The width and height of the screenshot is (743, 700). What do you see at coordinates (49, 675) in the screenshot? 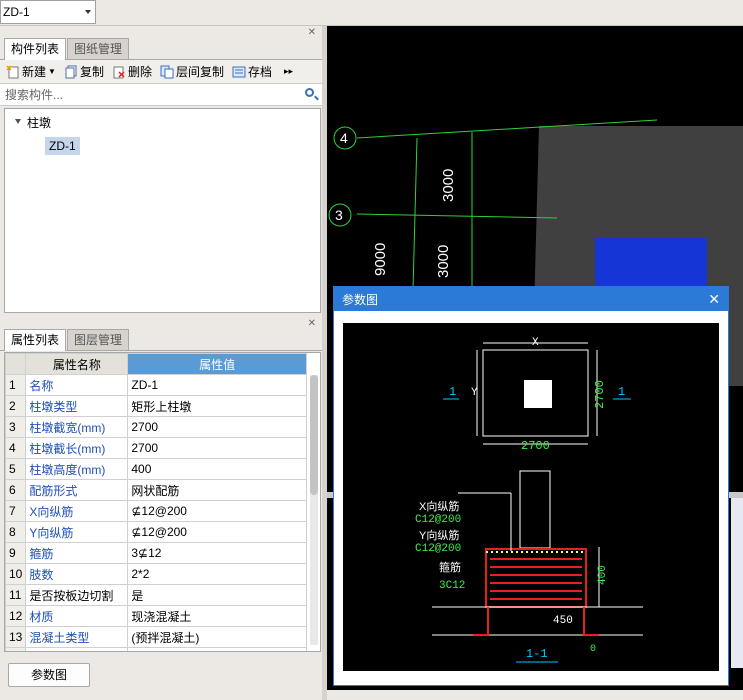
I see `param-drawing-button: 参数图` at bounding box center [49, 675].